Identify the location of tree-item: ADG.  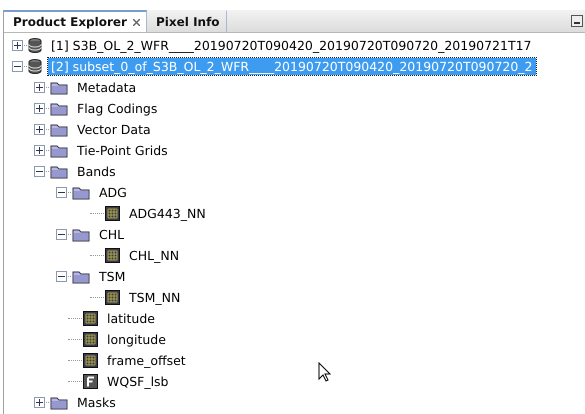
(113, 192).